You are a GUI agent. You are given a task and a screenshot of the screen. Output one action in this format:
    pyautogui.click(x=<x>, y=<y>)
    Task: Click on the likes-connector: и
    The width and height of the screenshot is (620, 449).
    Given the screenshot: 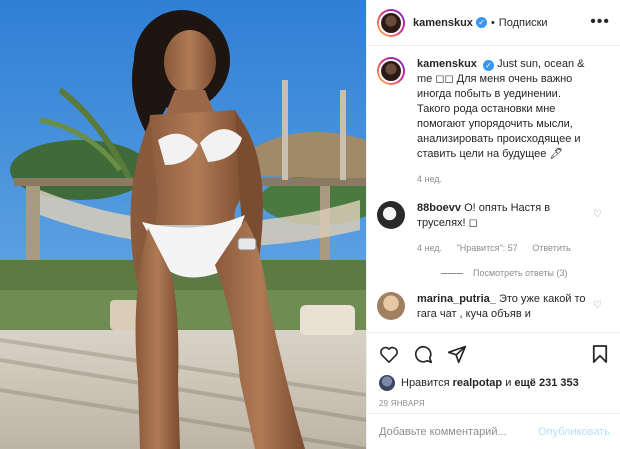 What is the action you would take?
    pyautogui.click(x=508, y=383)
    